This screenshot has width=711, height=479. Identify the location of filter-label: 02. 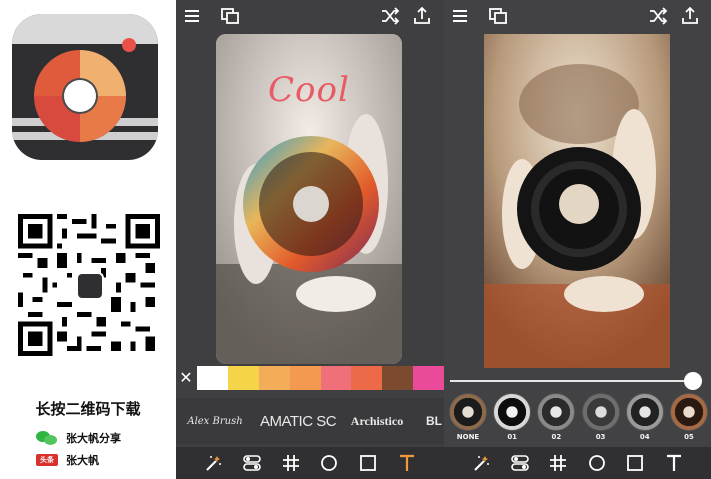
(556, 437).